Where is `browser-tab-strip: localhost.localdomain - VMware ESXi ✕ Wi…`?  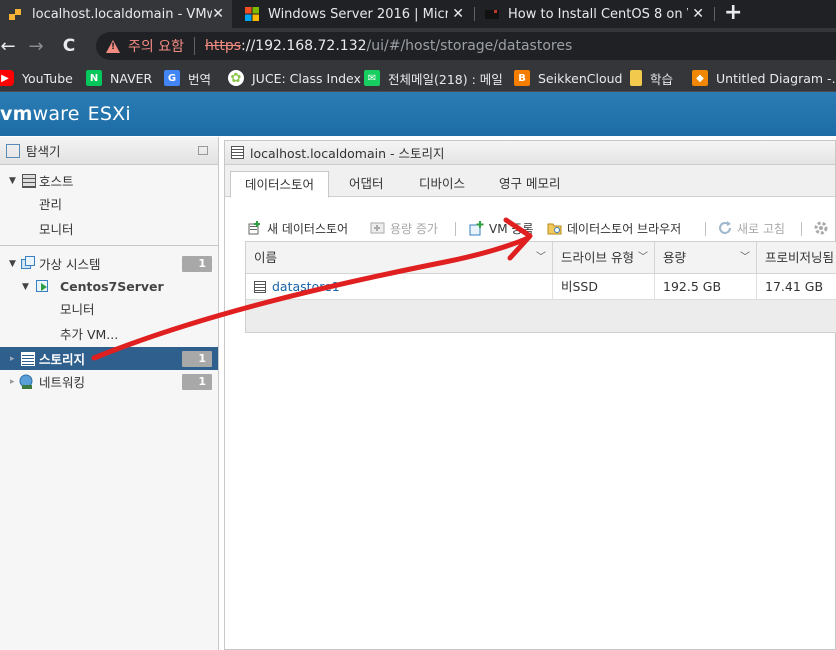
browser-tab-strip: localhost.localdomain - VMware ESXi ✕ Wi… is located at coordinates (418, 14).